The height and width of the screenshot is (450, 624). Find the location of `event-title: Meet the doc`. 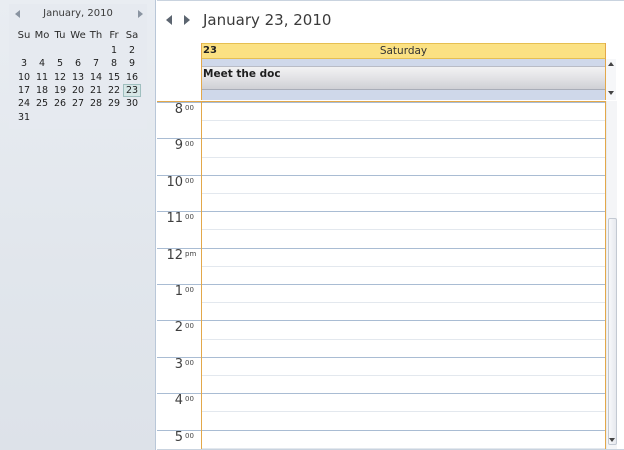

event-title: Meet the doc is located at coordinates (242, 74).